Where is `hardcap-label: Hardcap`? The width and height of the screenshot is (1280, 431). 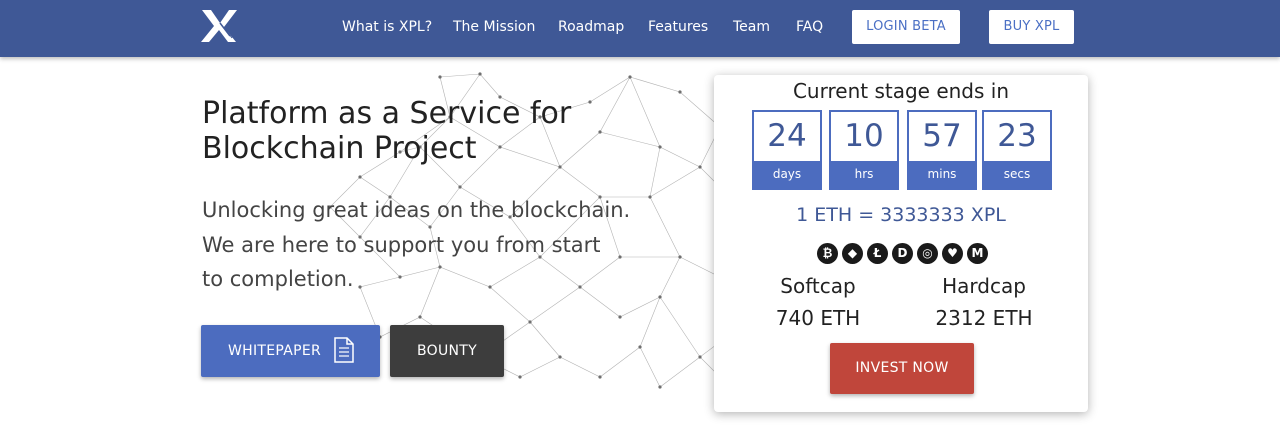 hardcap-label: Hardcap is located at coordinates (984, 286).